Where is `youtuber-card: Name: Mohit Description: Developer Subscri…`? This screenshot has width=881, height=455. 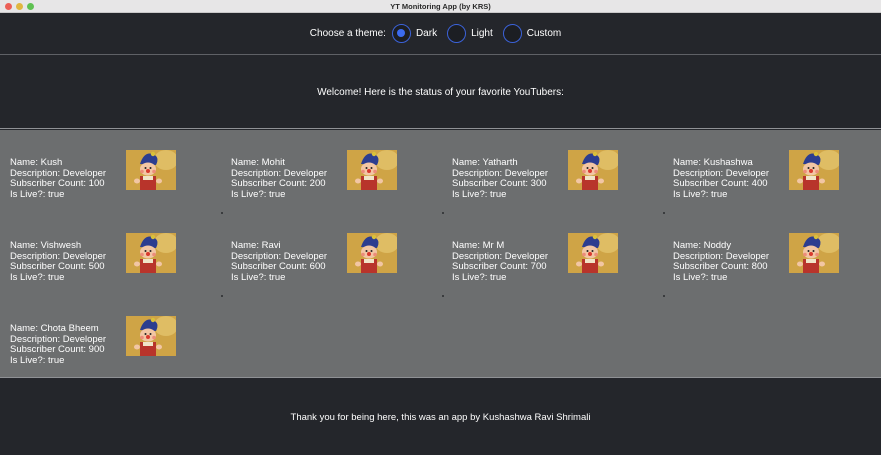
youtuber-card: Name: Mohit Description: Developer Subscri… is located at coordinates (321, 165).